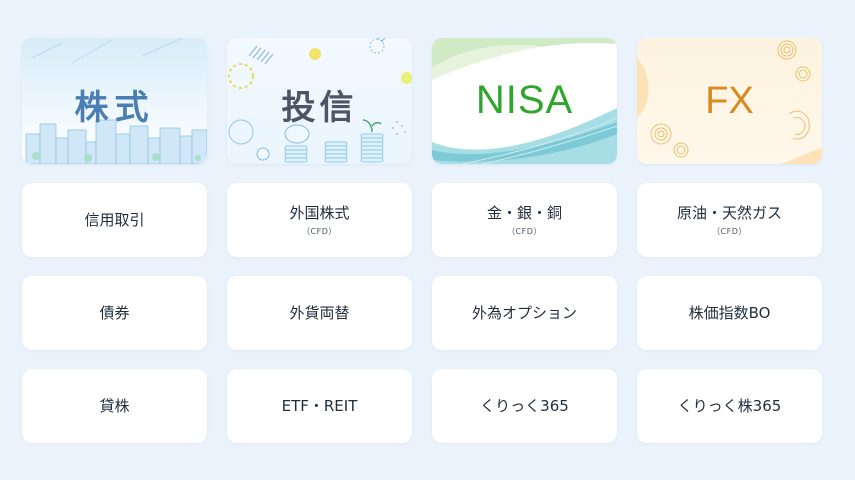 This screenshot has height=480, width=855. I want to click on tile-label: 外為オプション, so click(524, 313).